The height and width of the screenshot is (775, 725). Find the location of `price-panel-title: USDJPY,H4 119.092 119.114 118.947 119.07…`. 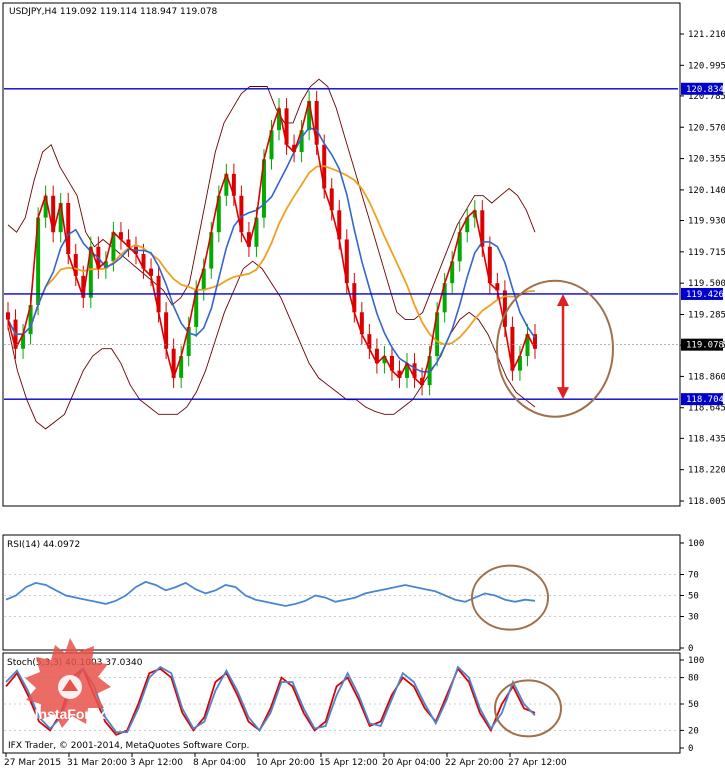

price-panel-title: USDJPY,H4 119.092 119.114 118.947 119.07… is located at coordinates (113, 12).